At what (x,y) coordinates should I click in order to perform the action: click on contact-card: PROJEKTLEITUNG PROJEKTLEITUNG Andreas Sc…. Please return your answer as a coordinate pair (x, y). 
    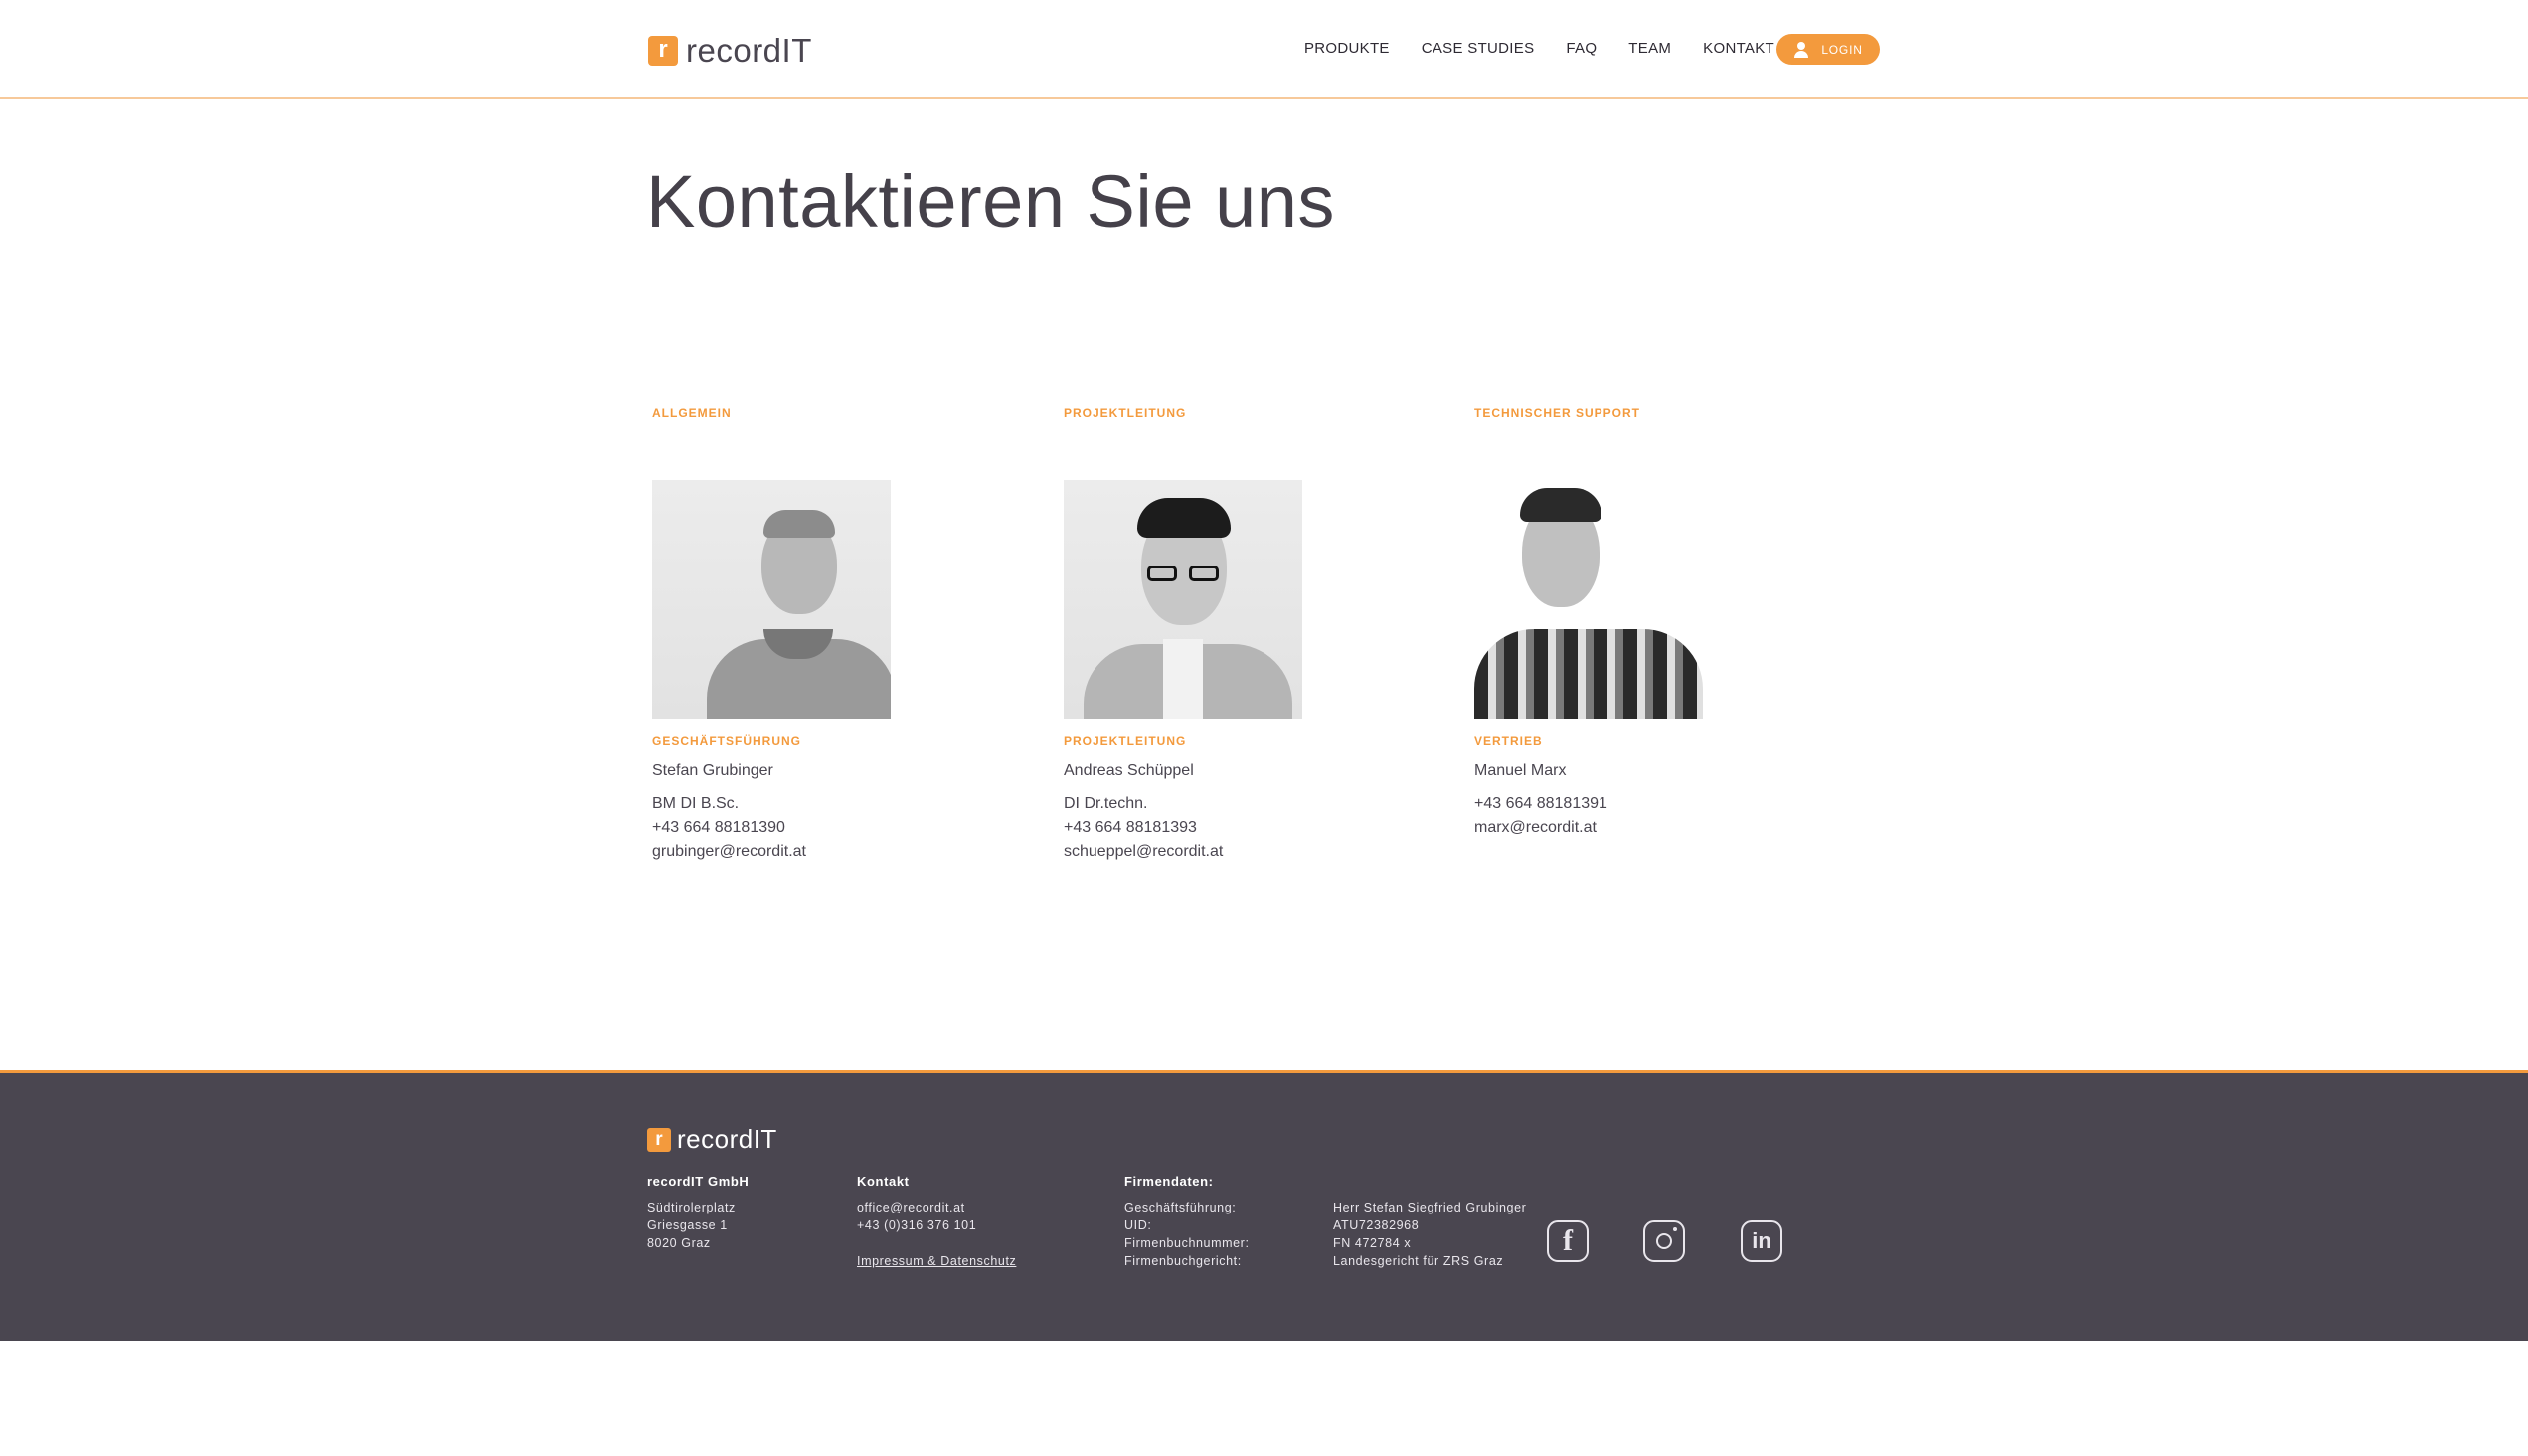
    Looking at the image, I should click on (1243, 635).